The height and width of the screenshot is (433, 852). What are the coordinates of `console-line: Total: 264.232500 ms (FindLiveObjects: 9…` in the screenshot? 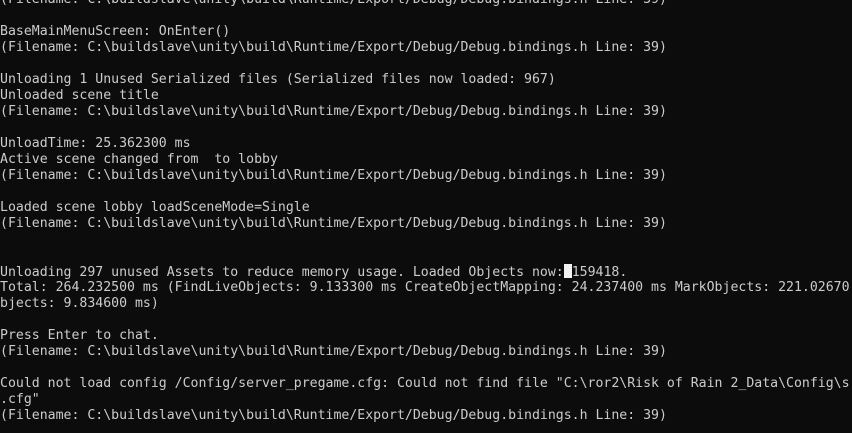 It's located at (425, 287).